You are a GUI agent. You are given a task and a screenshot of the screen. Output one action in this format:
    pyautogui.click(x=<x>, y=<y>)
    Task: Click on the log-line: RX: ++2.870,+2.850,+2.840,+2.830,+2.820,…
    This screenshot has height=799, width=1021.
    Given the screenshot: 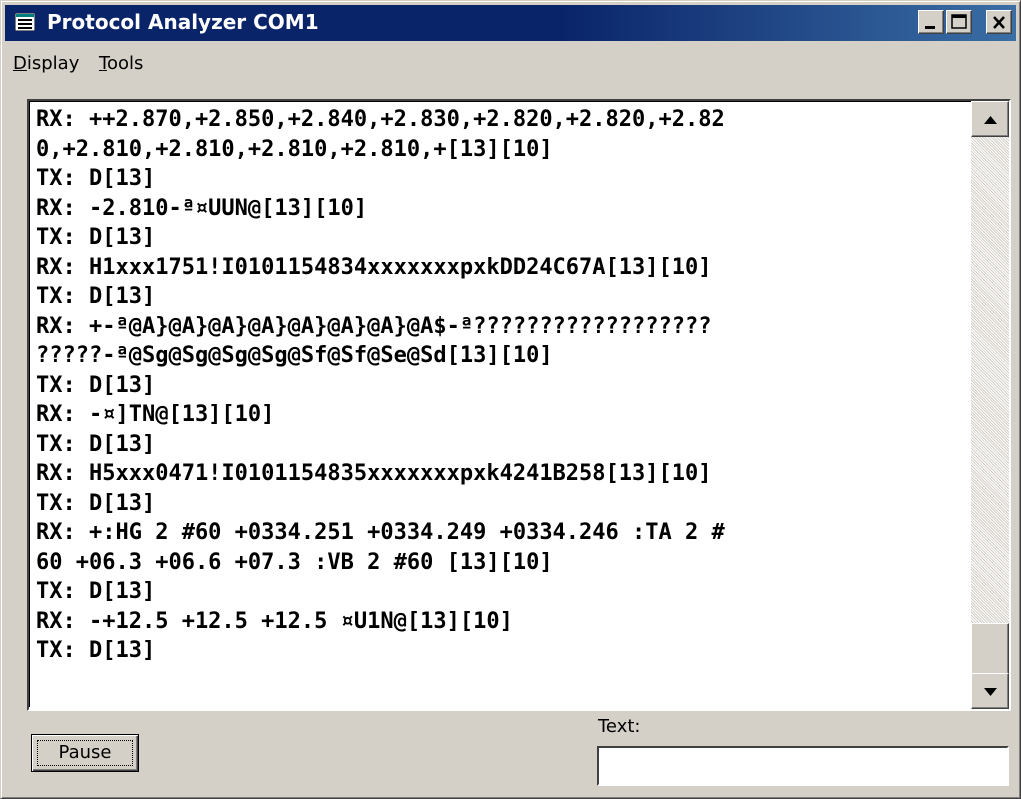 What is the action you would take?
    pyautogui.click(x=380, y=119)
    